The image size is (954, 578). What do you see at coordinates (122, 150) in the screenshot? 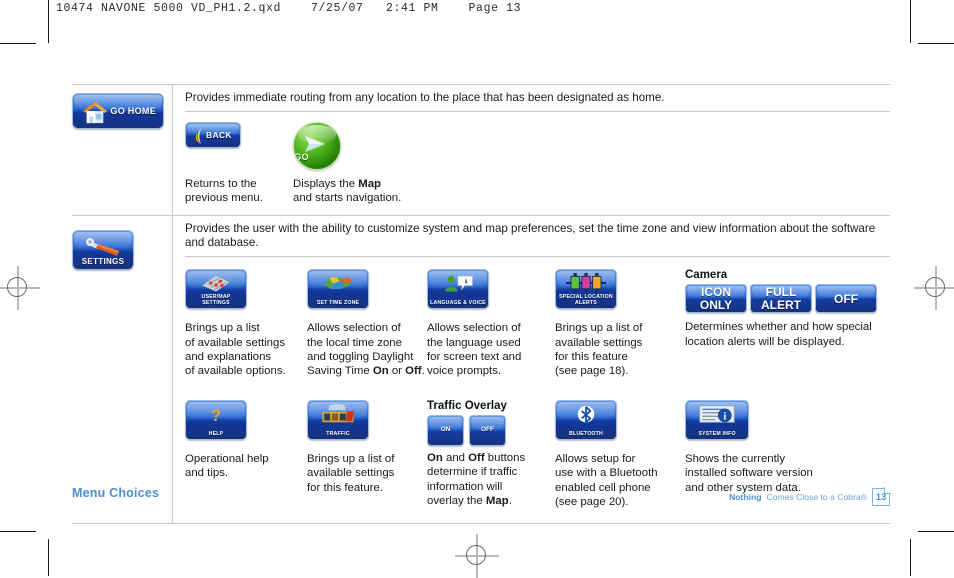
I see `go-home-icon-cell: GO HOME` at bounding box center [122, 150].